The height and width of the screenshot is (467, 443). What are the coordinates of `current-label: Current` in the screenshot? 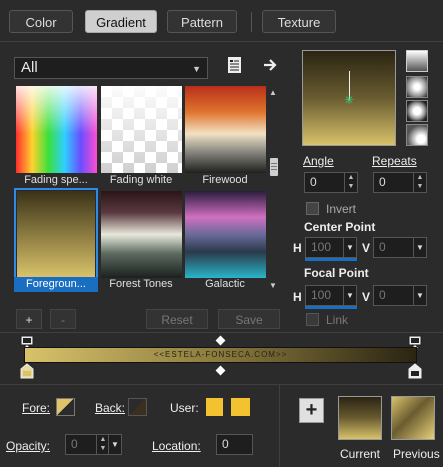 It's located at (360, 454).